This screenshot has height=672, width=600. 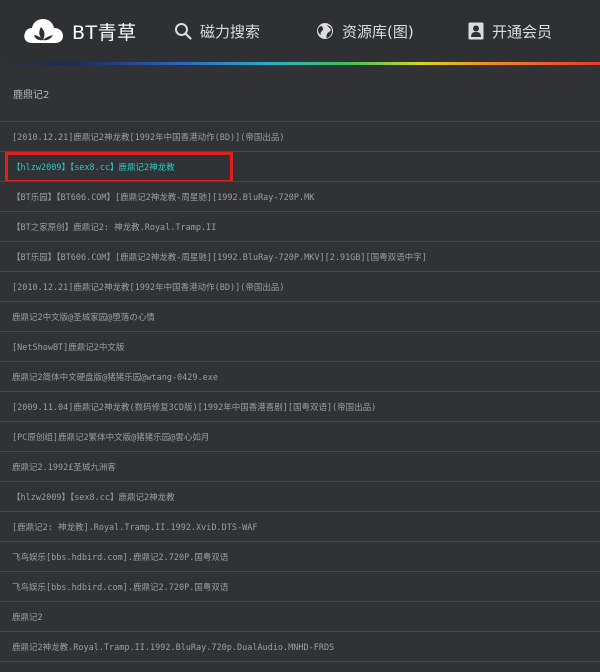 I want to click on nav-vip-membership: 开通会员, so click(x=510, y=31).